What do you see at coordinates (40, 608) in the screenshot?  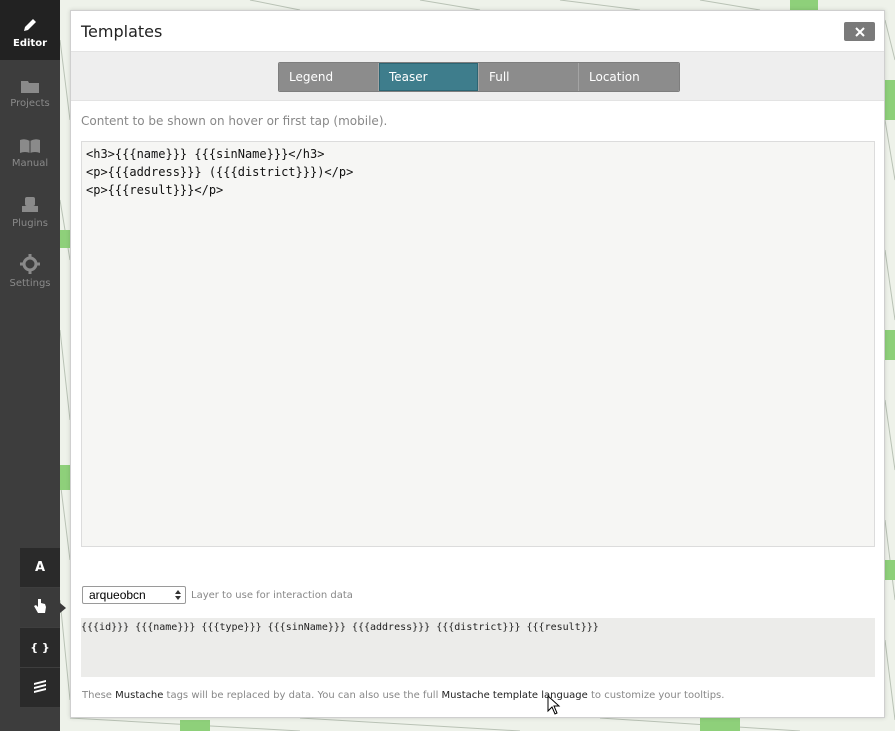 I see `hand-pointer-icon` at bounding box center [40, 608].